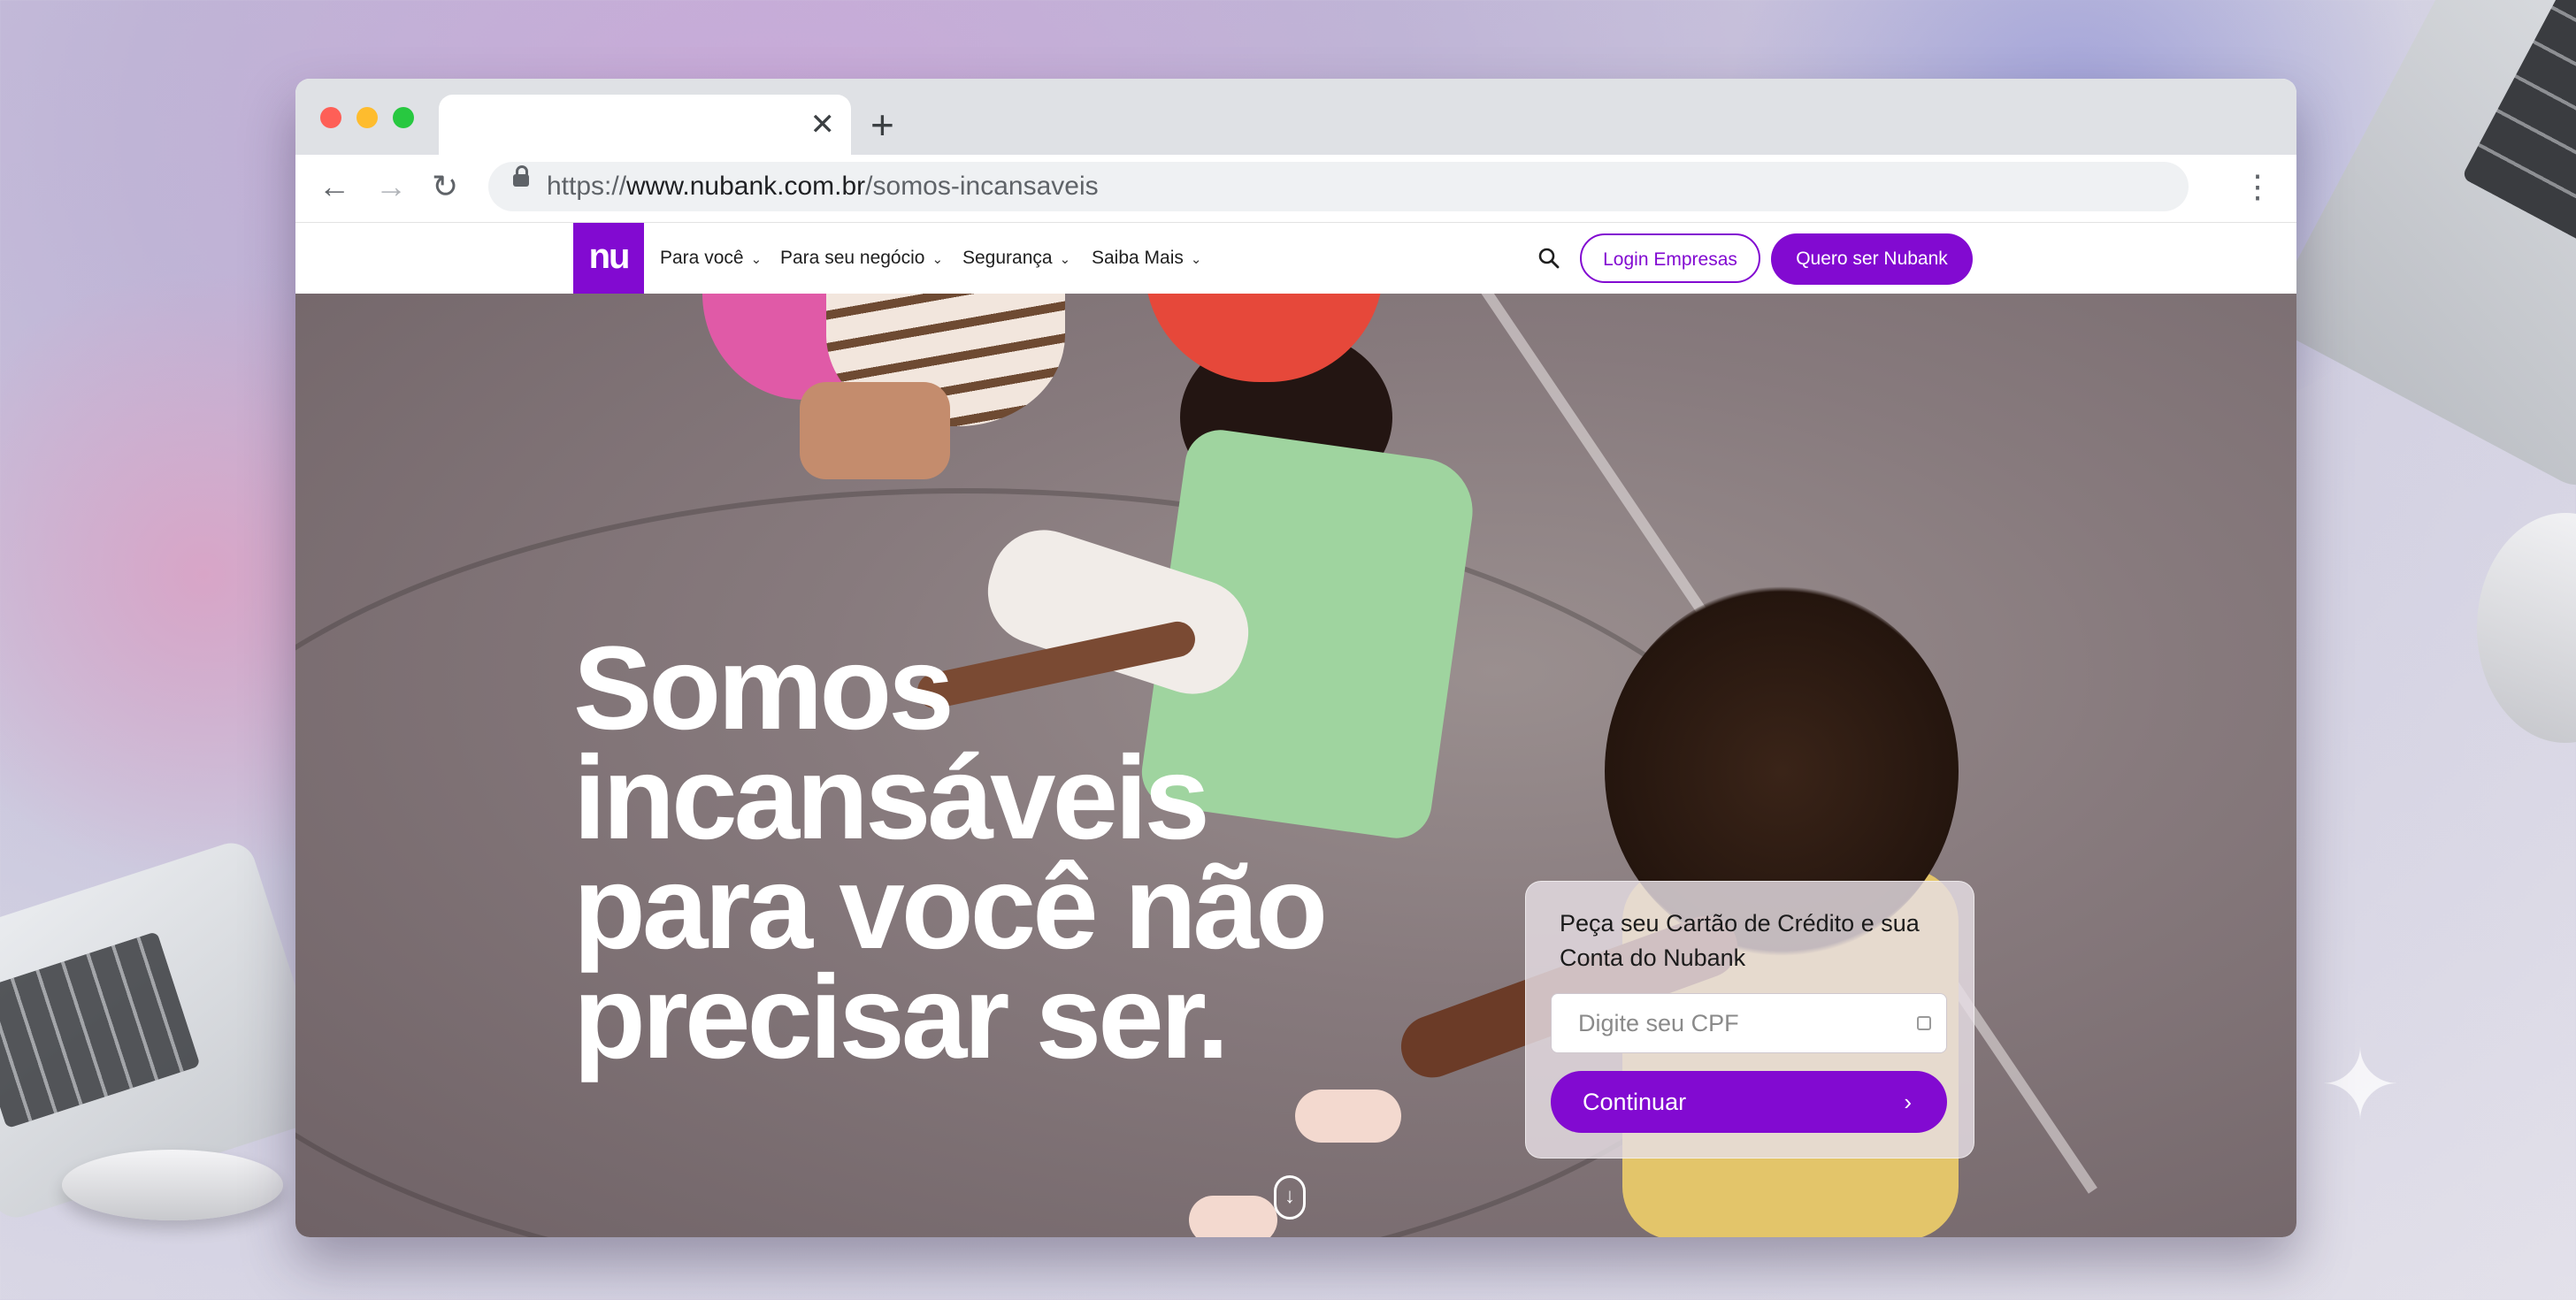  What do you see at coordinates (1908, 1102) in the screenshot?
I see `chevron-right-icon: ›` at bounding box center [1908, 1102].